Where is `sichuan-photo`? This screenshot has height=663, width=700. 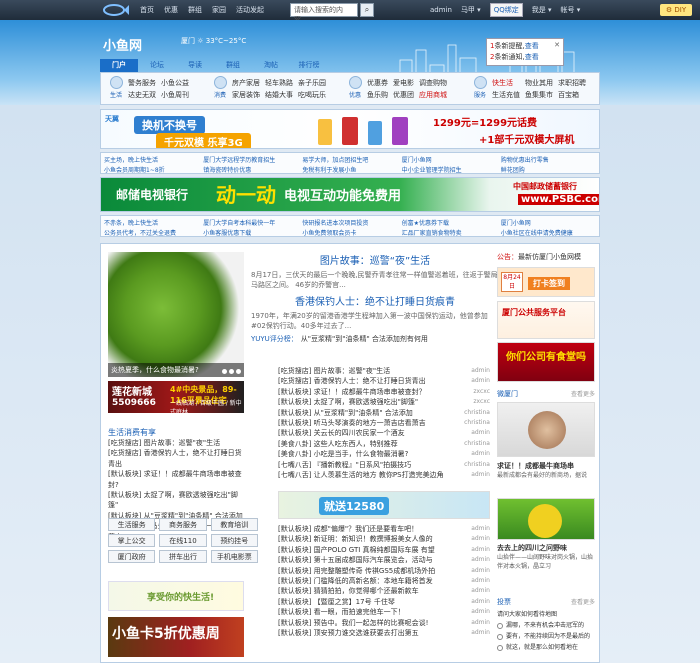
sichuan-photo is located at coordinates (546, 519).